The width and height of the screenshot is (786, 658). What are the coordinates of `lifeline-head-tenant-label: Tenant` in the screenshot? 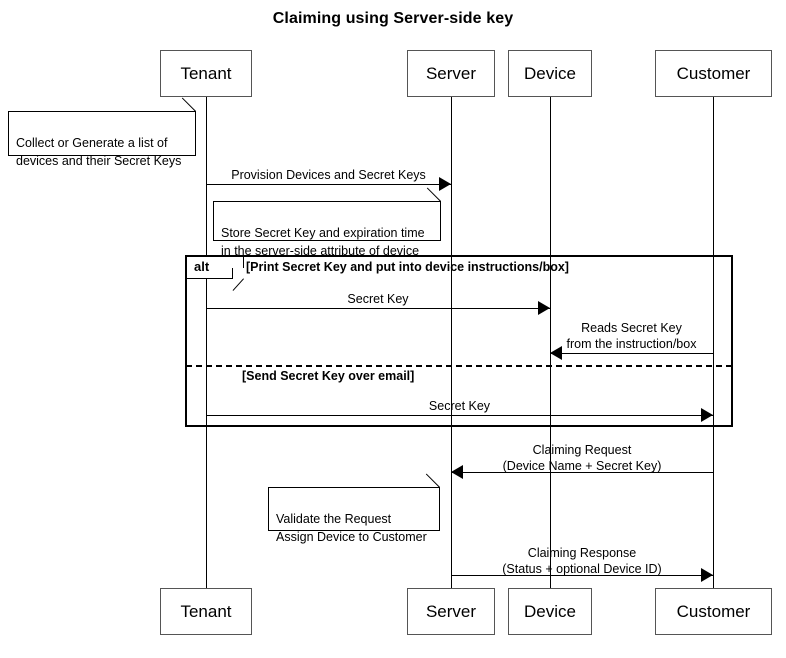 It's located at (206, 73).